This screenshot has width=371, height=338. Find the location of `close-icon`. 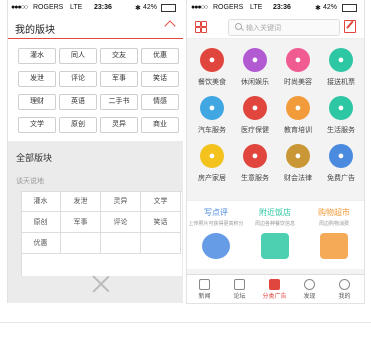

close-icon is located at coordinates (101, 284).